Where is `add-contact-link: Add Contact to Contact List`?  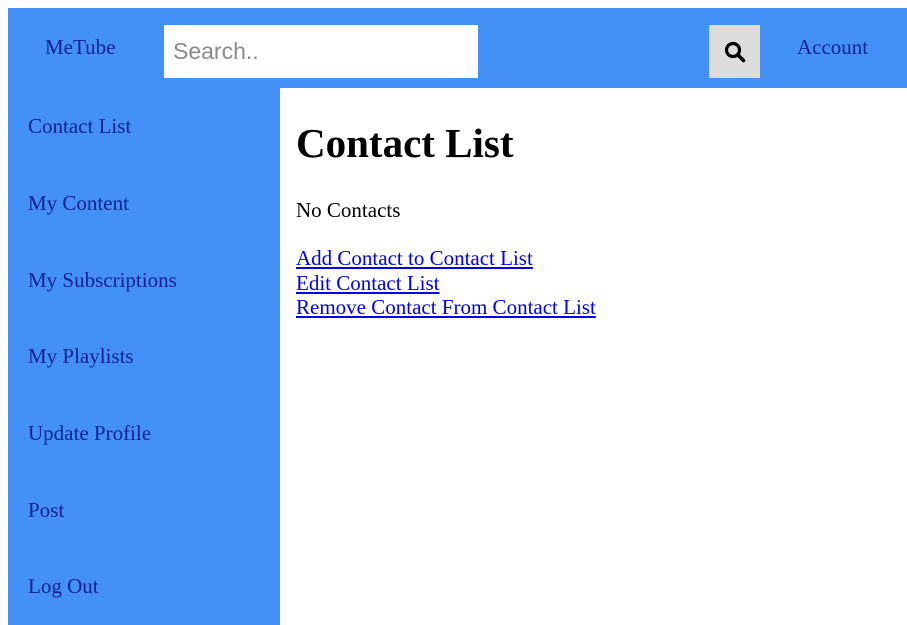
add-contact-link: Add Contact to Contact List is located at coordinates (446, 258).